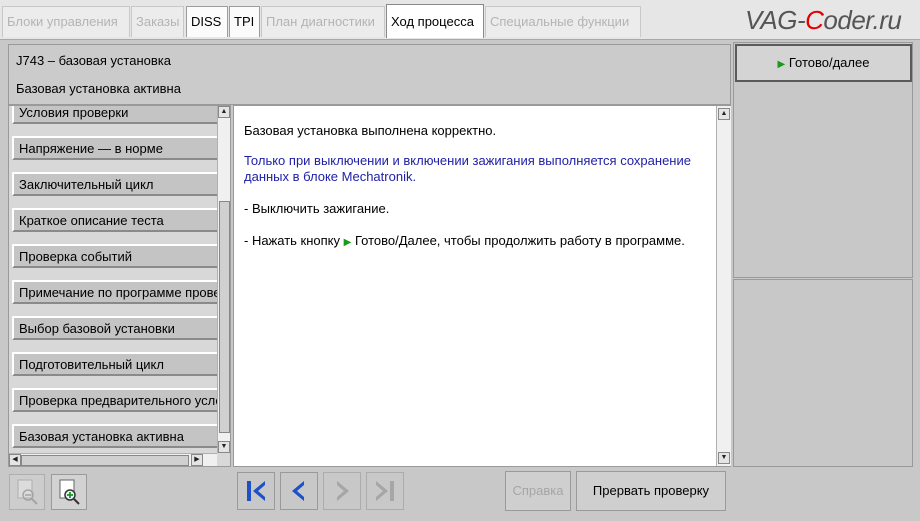 The image size is (920, 521). I want to click on test-title: J743 – базовая установка, so click(93, 60).